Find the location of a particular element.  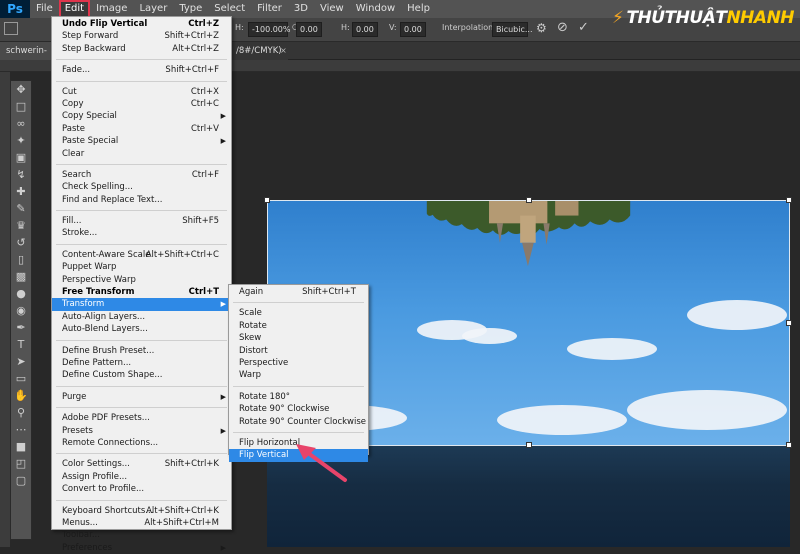

path-select-icon: ➤ is located at coordinates (21, 361).